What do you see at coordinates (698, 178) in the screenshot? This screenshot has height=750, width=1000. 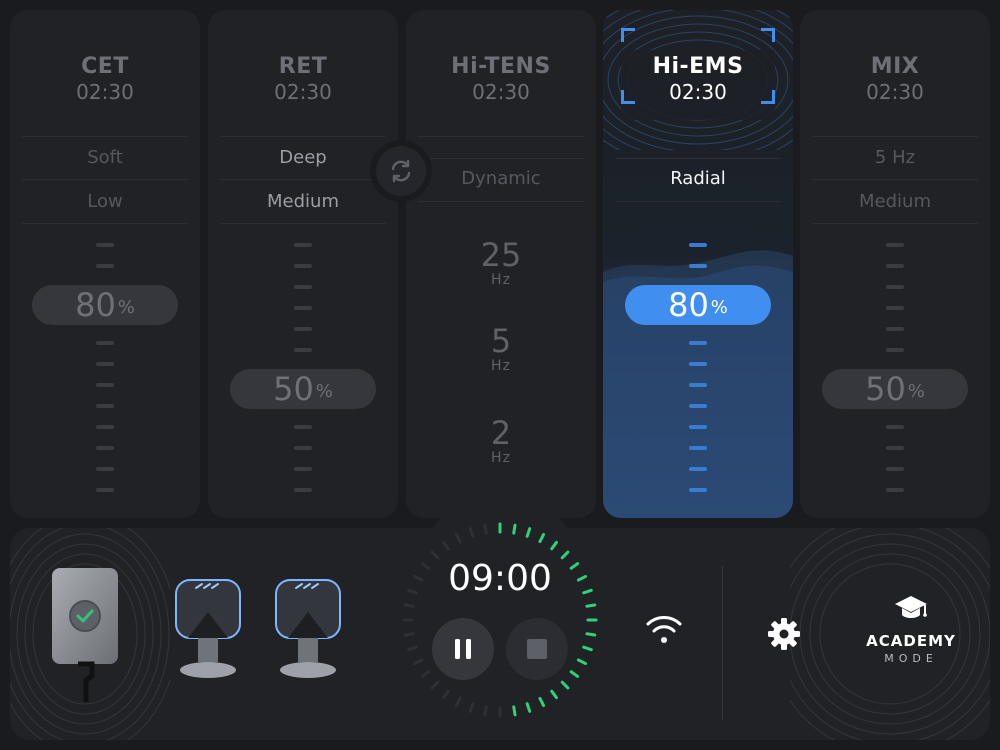 I see `mode-option: Radial` at bounding box center [698, 178].